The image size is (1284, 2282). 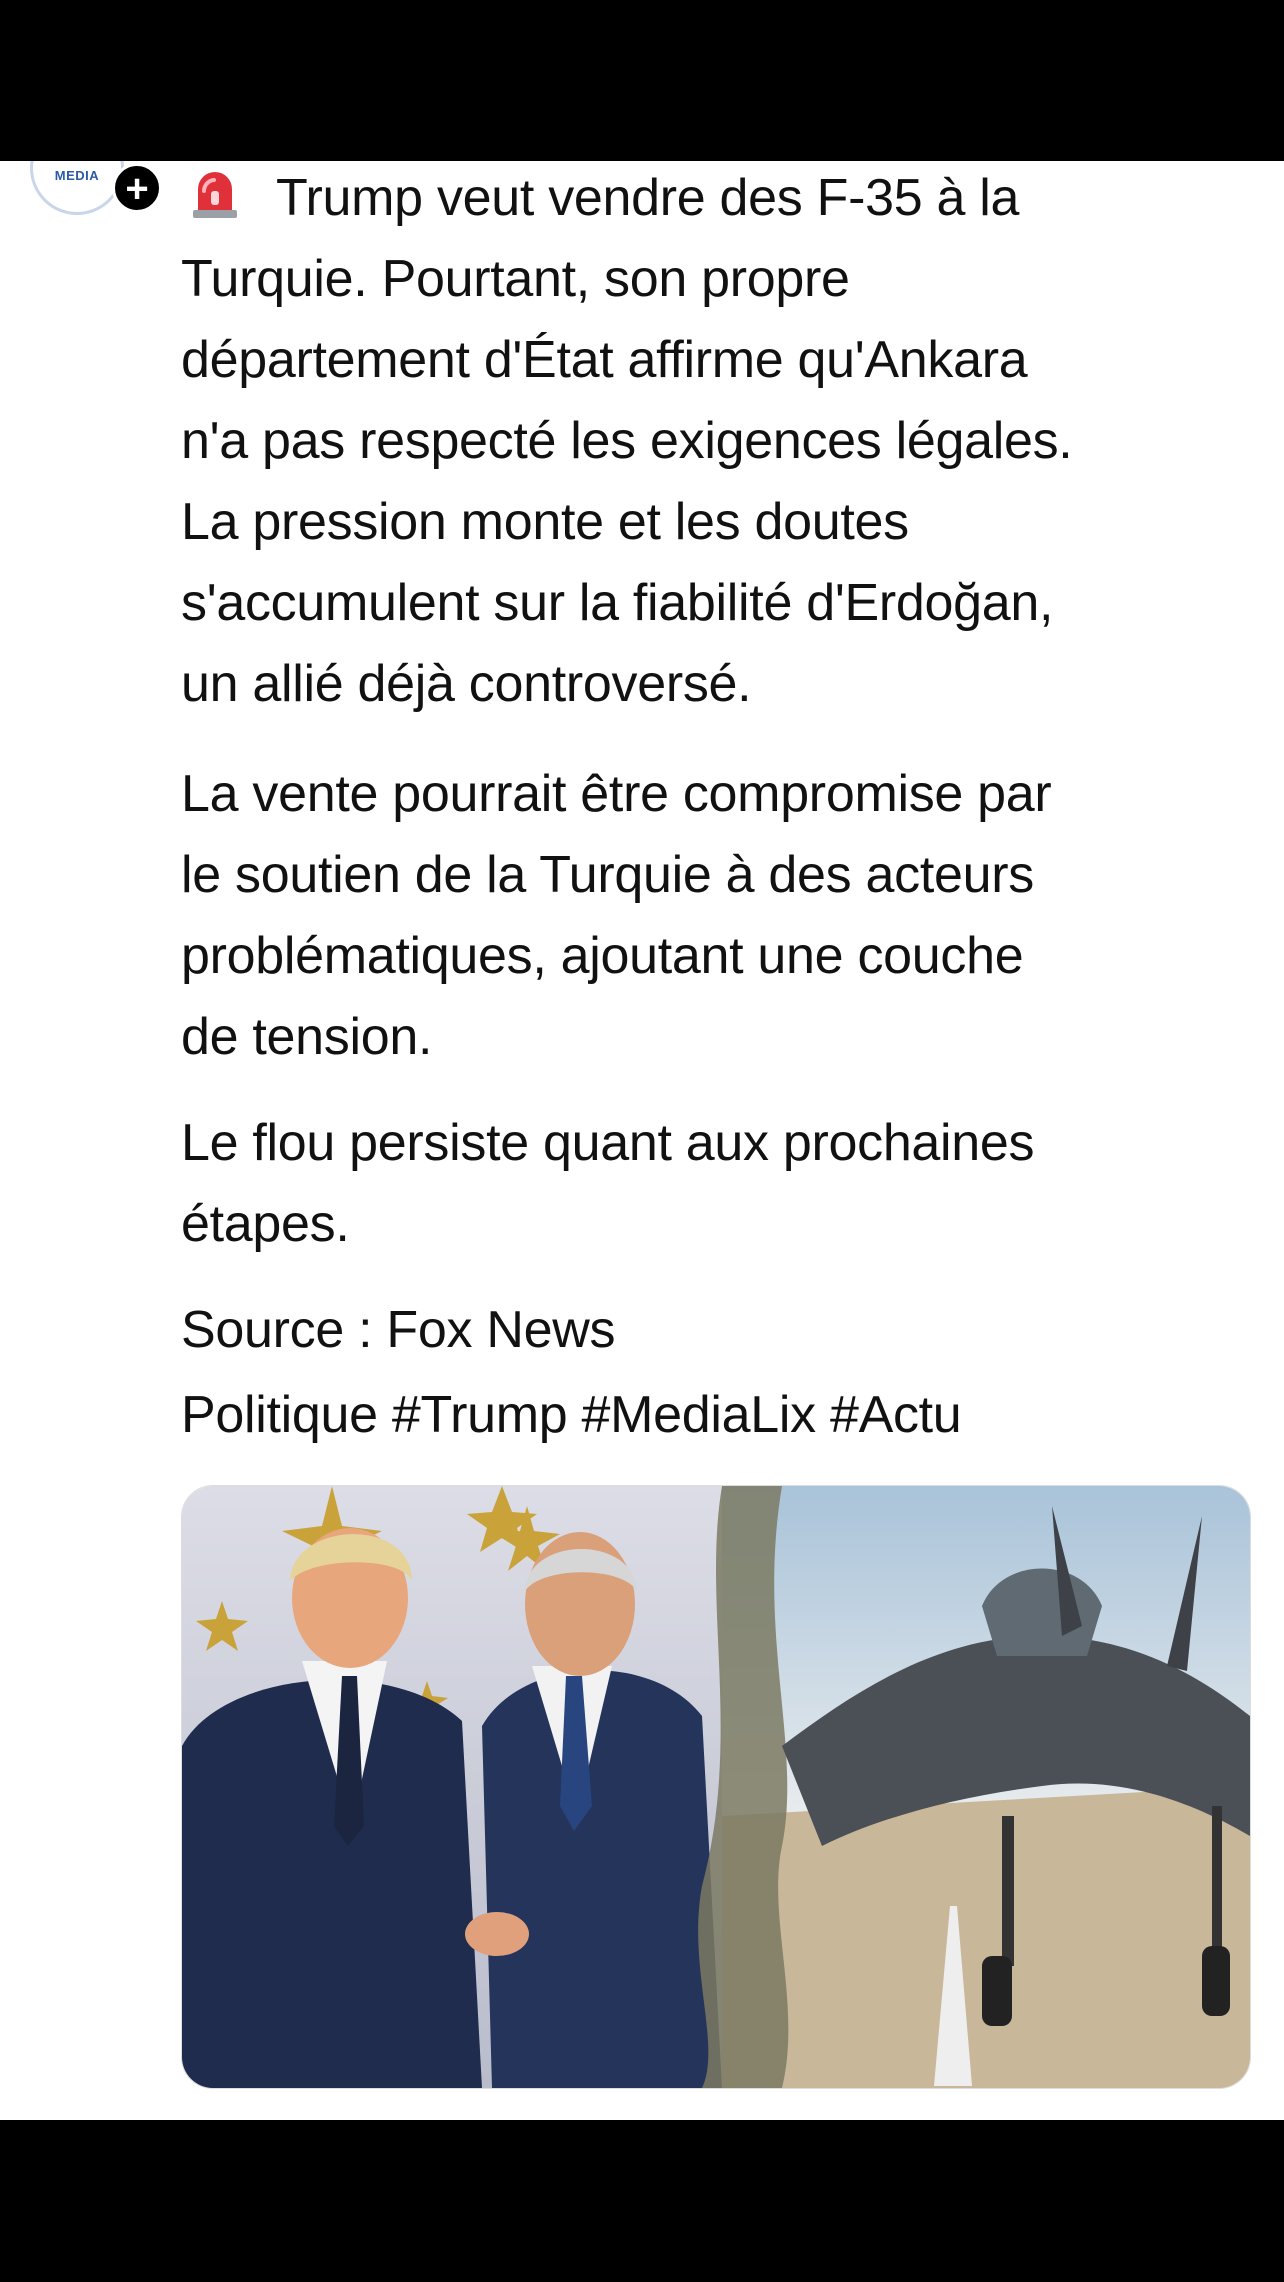 I want to click on avatar-logo-text: MEDIA, so click(x=77, y=175).